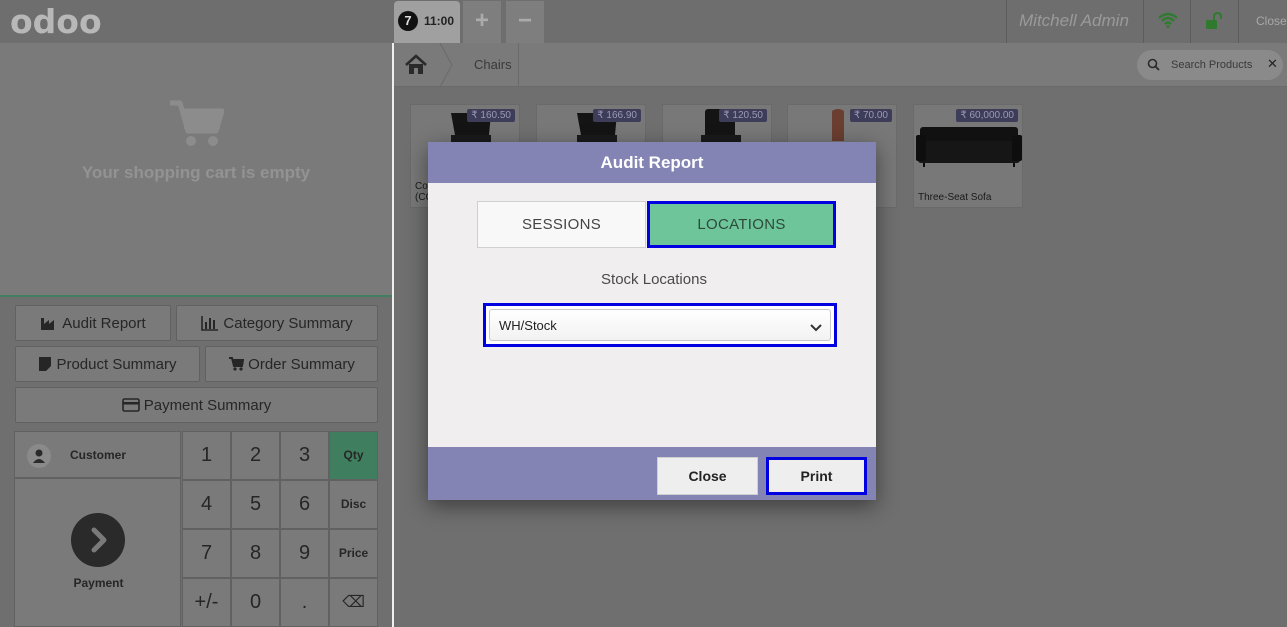 This screenshot has height=627, width=1287. Describe the element at coordinates (617, 115) in the screenshot. I see `product-price: ₹ 166.90` at that location.